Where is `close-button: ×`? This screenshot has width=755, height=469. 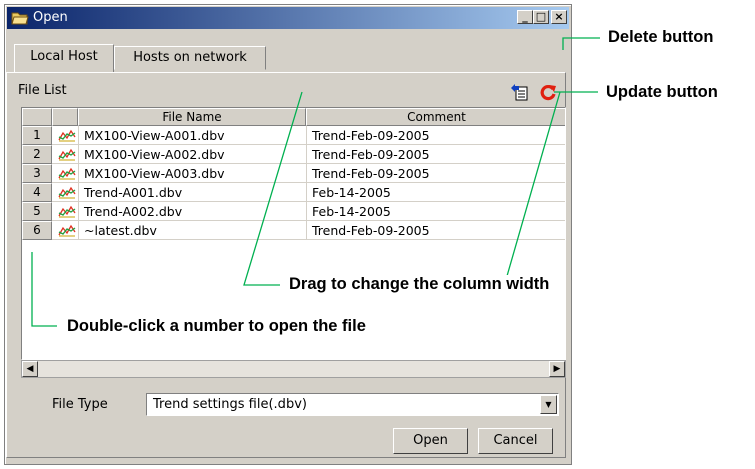 close-button: × is located at coordinates (559, 17).